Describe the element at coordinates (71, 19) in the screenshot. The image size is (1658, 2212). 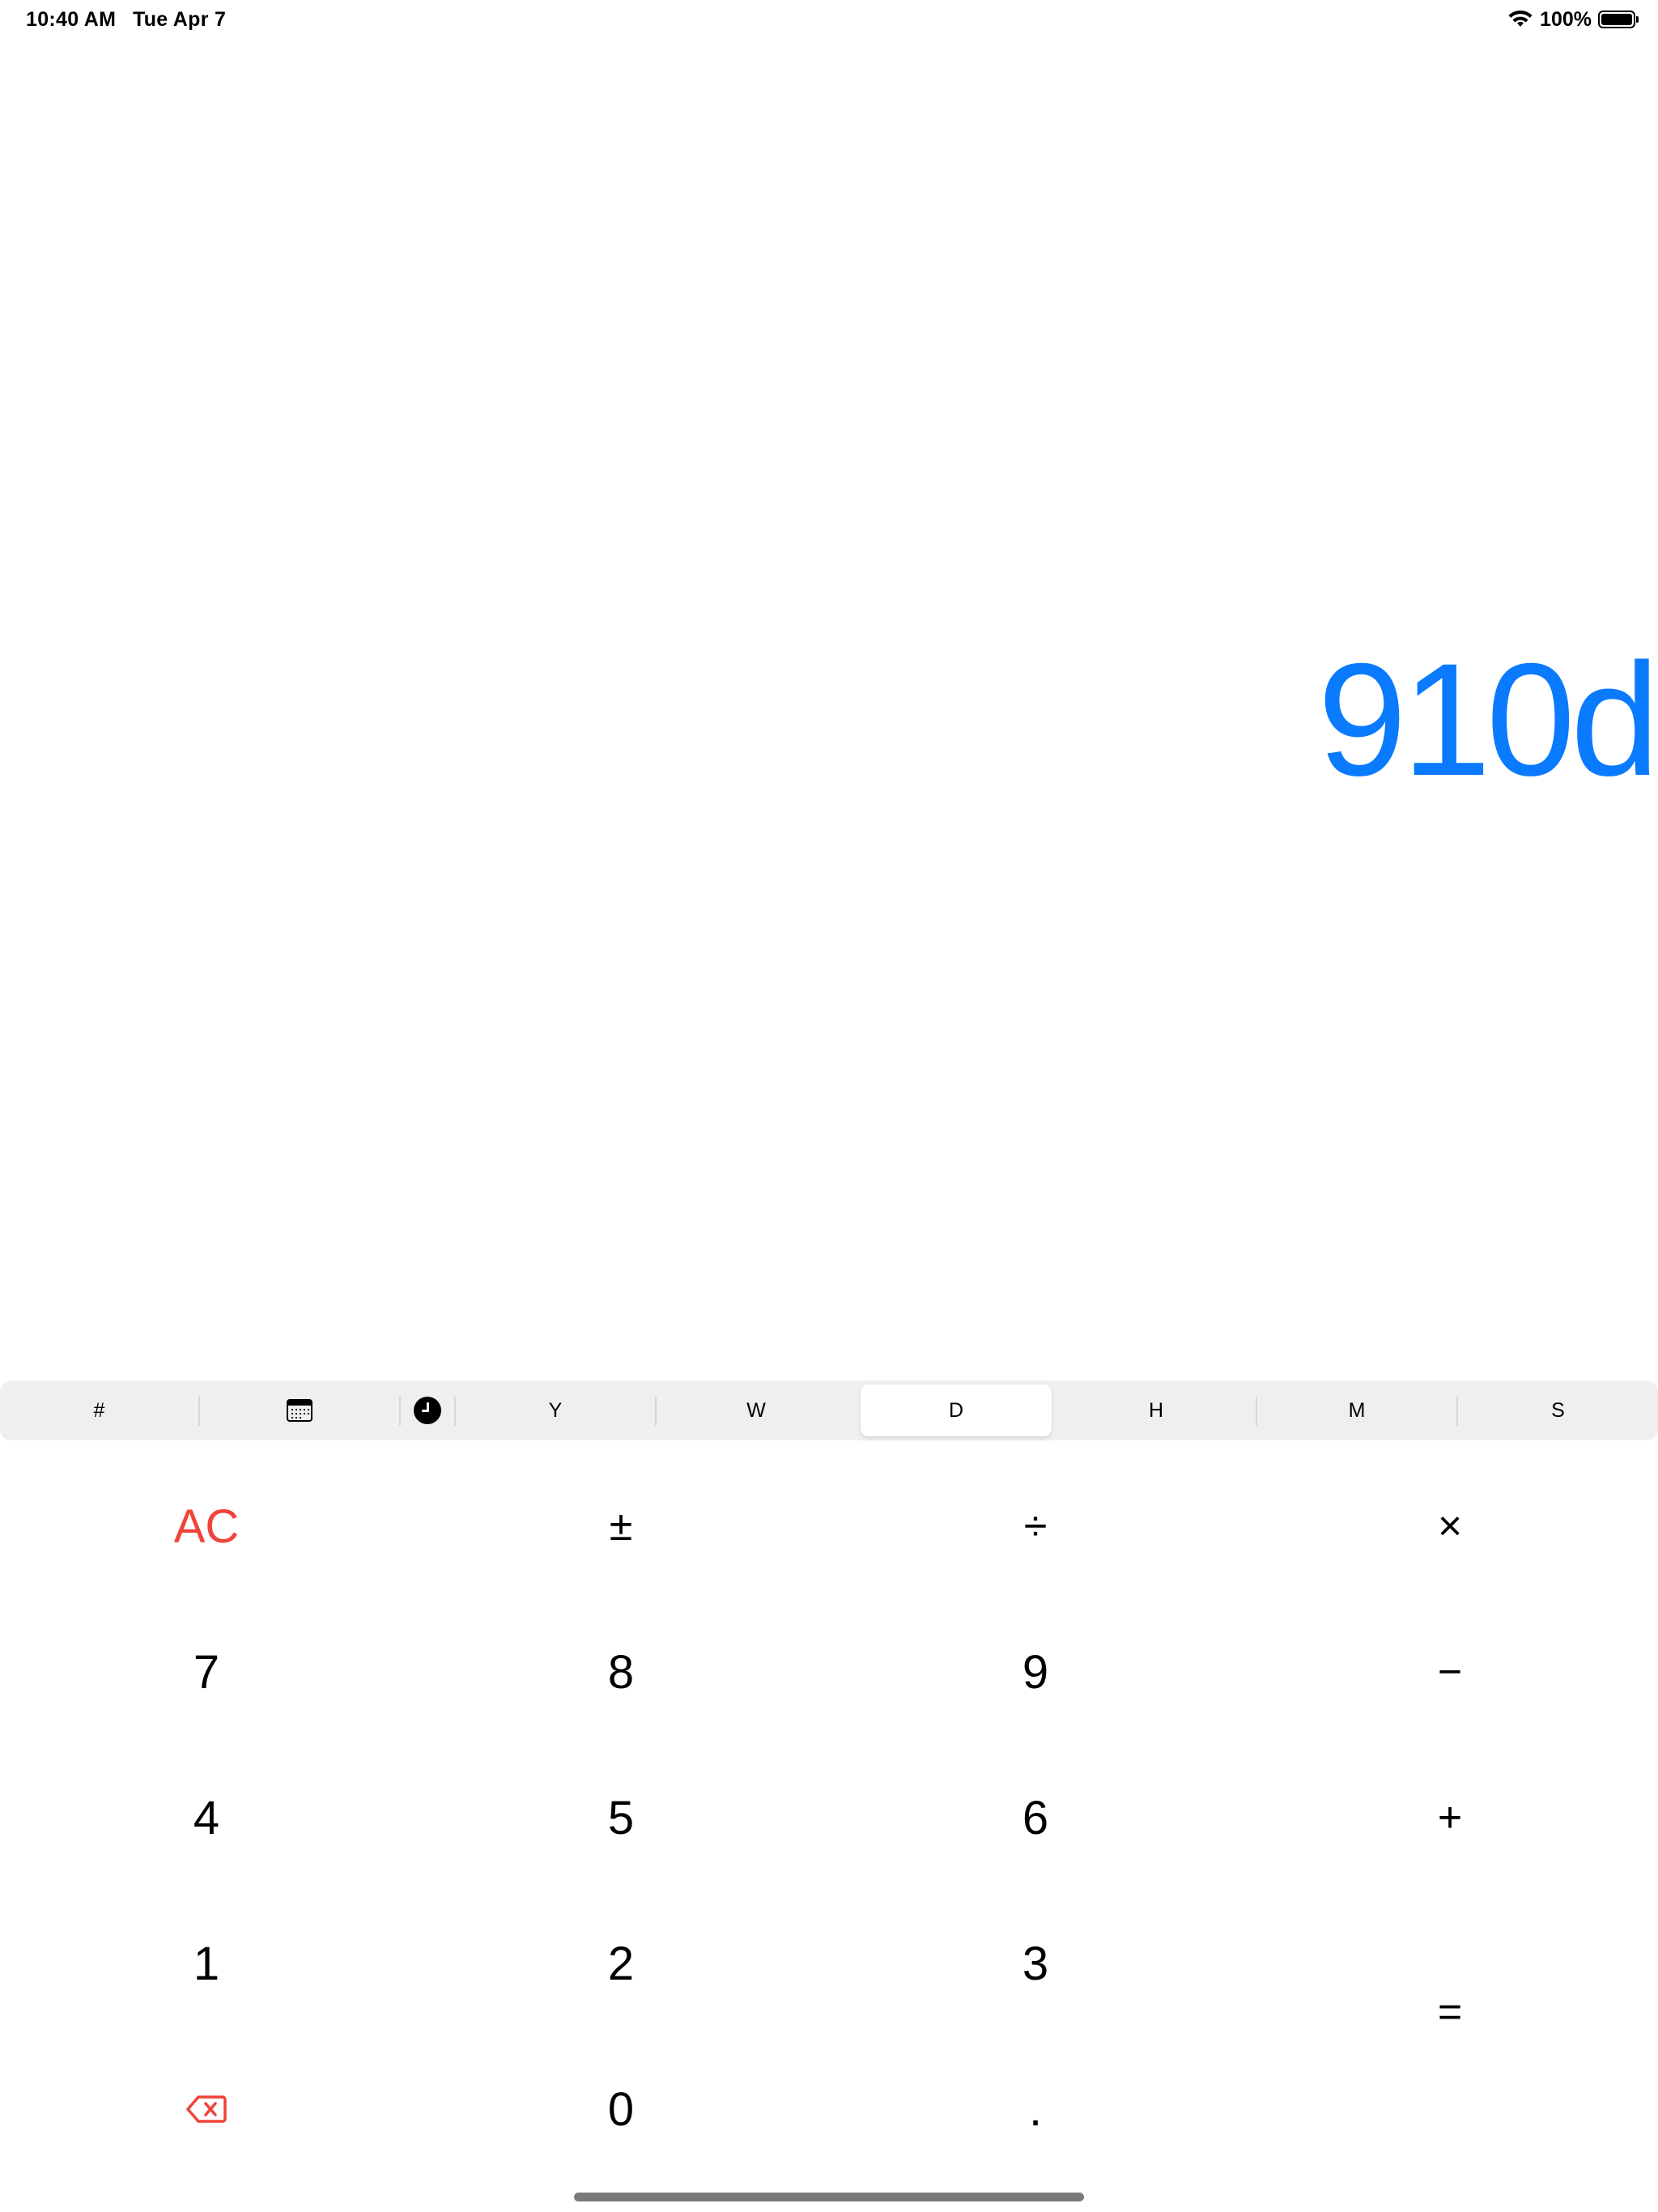
I see `status-time: 10:40 AM` at that location.